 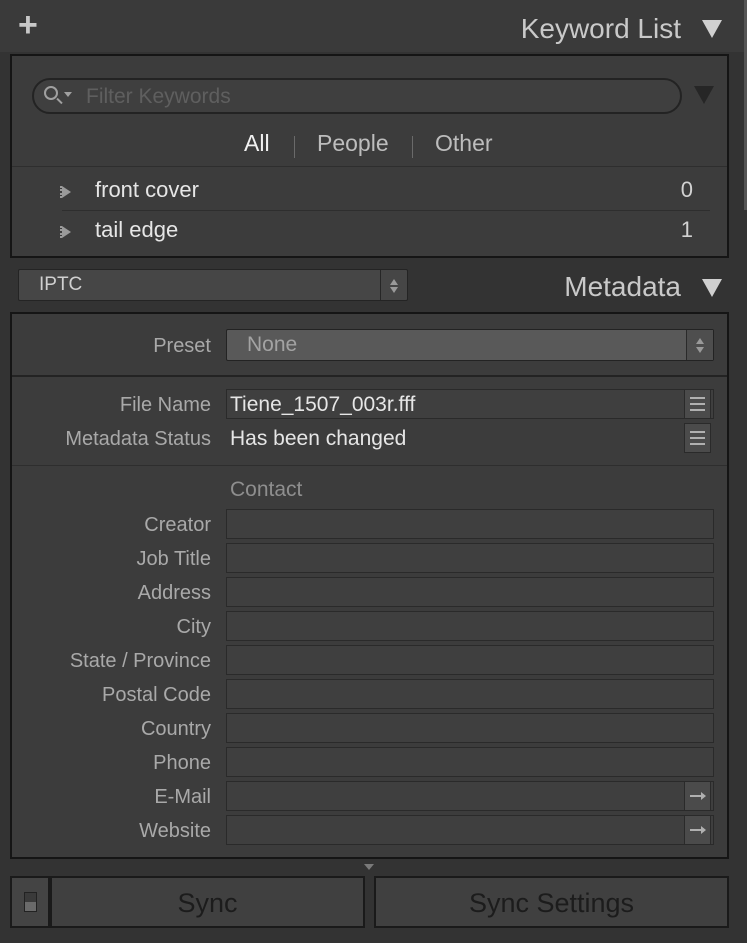 I want to click on contact-heading: Contact, so click(x=266, y=489).